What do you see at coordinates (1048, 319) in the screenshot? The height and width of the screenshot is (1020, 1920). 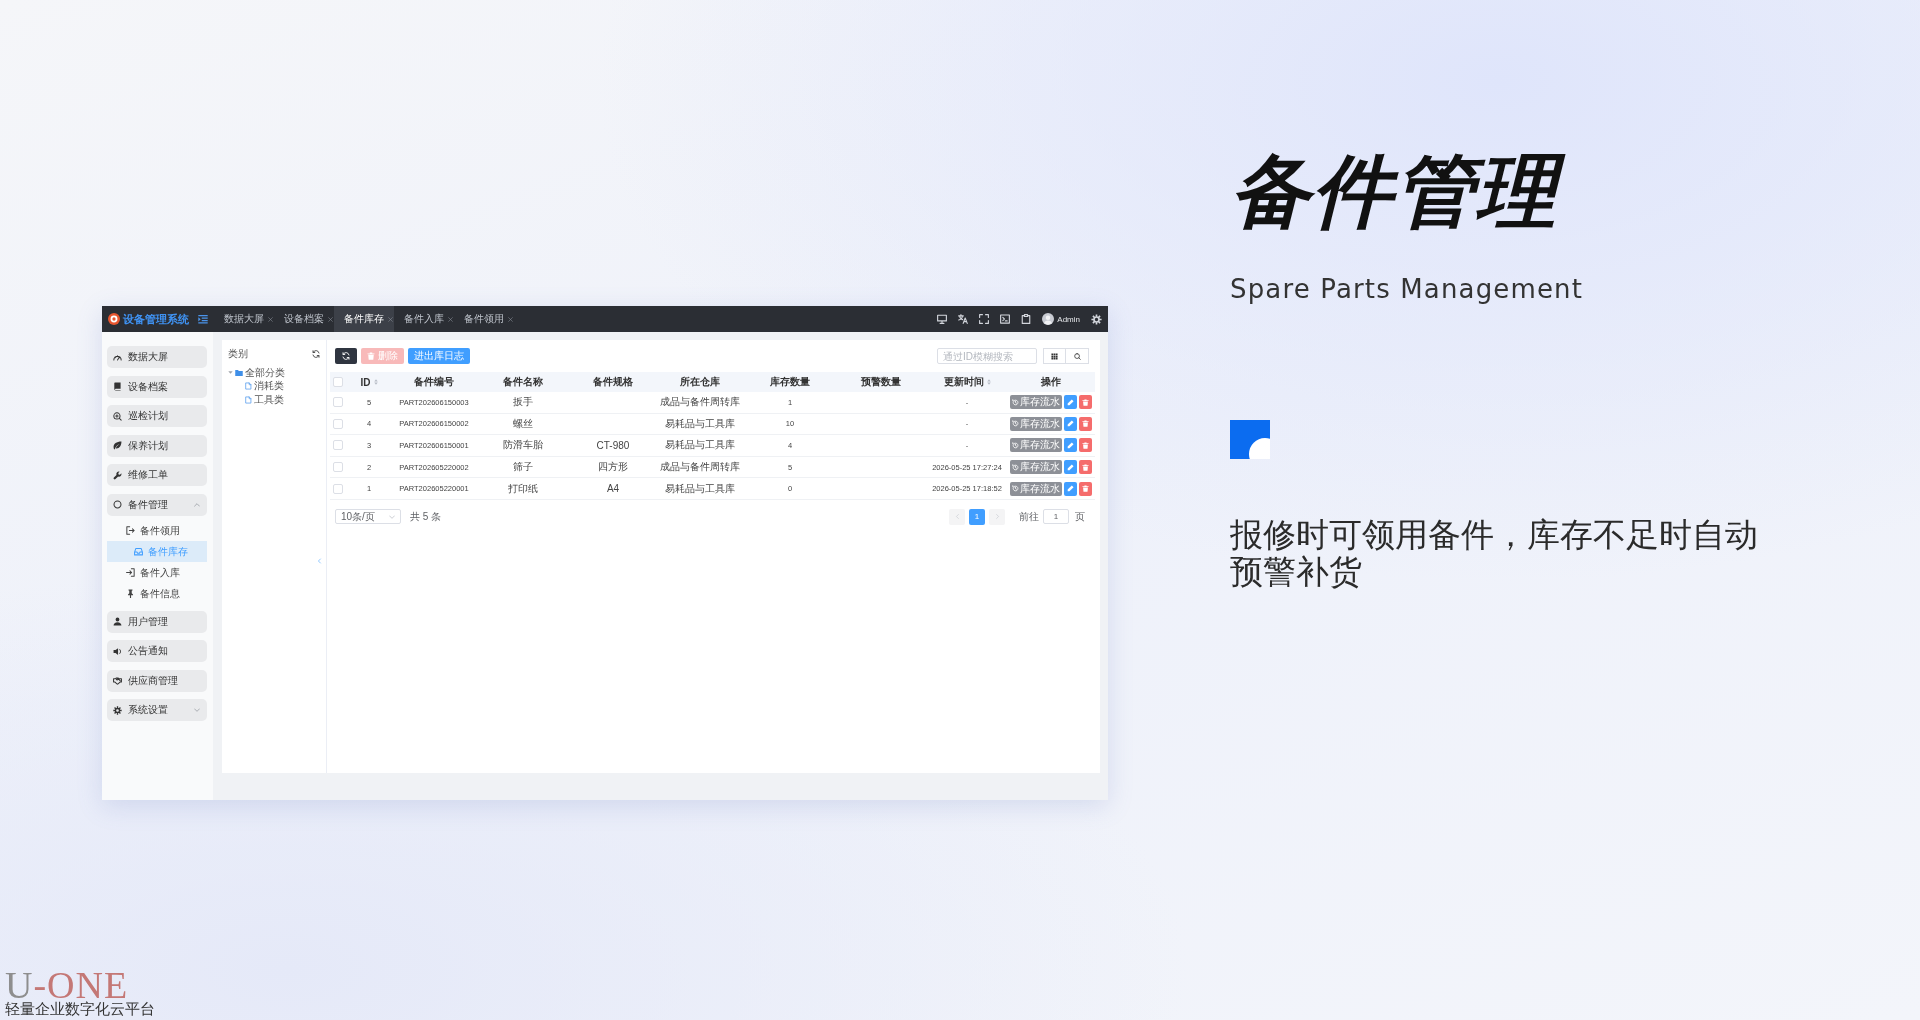 I see `avatar-icon` at bounding box center [1048, 319].